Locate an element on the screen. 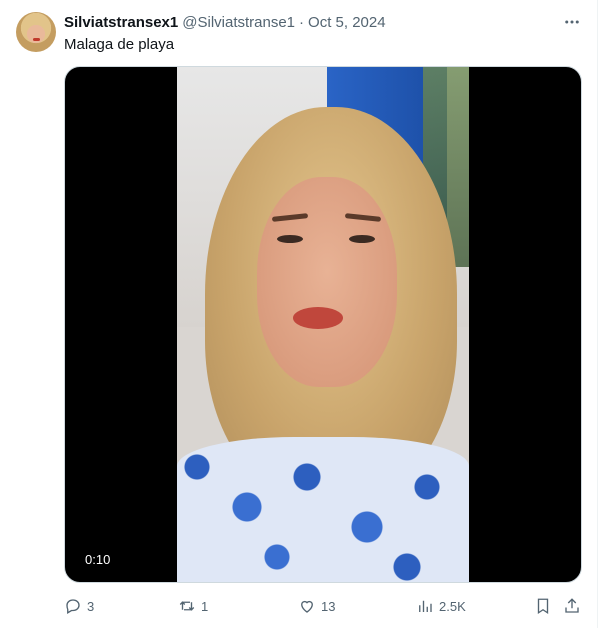 The height and width of the screenshot is (628, 598). repost-icon is located at coordinates (187, 606).